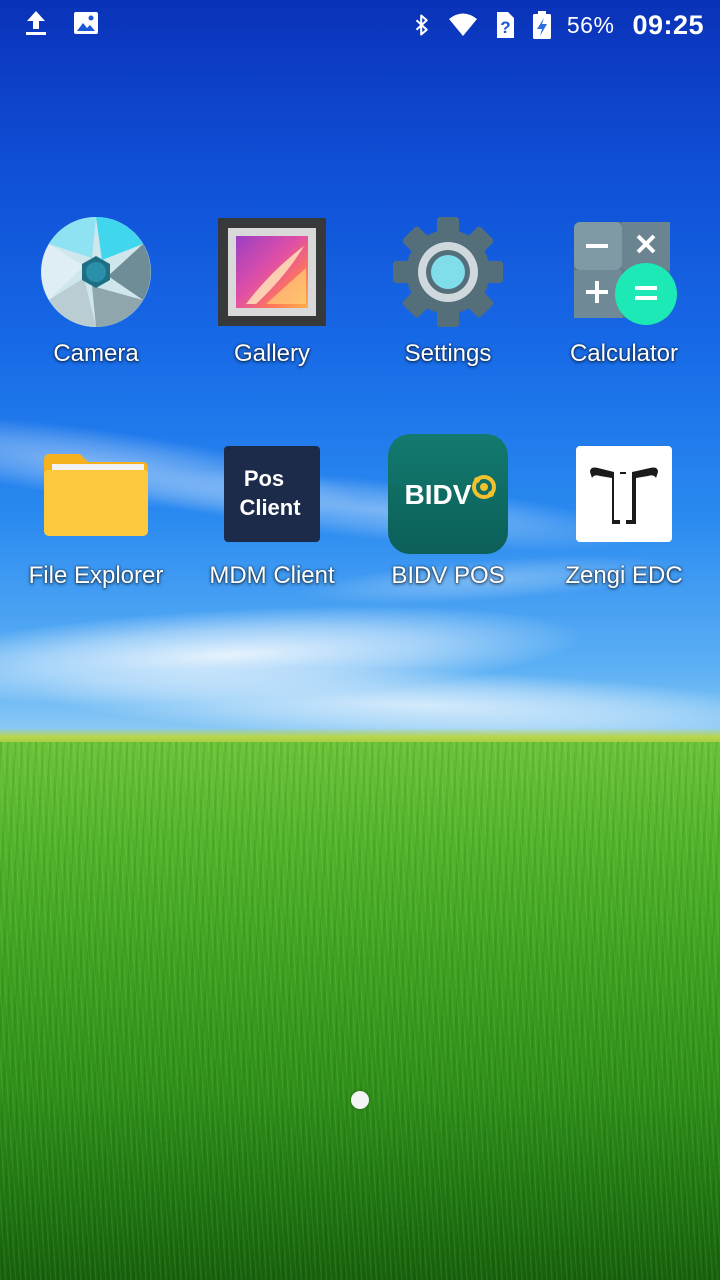  I want to click on app-mdm-client: Pos Client MDM Client, so click(272, 543).